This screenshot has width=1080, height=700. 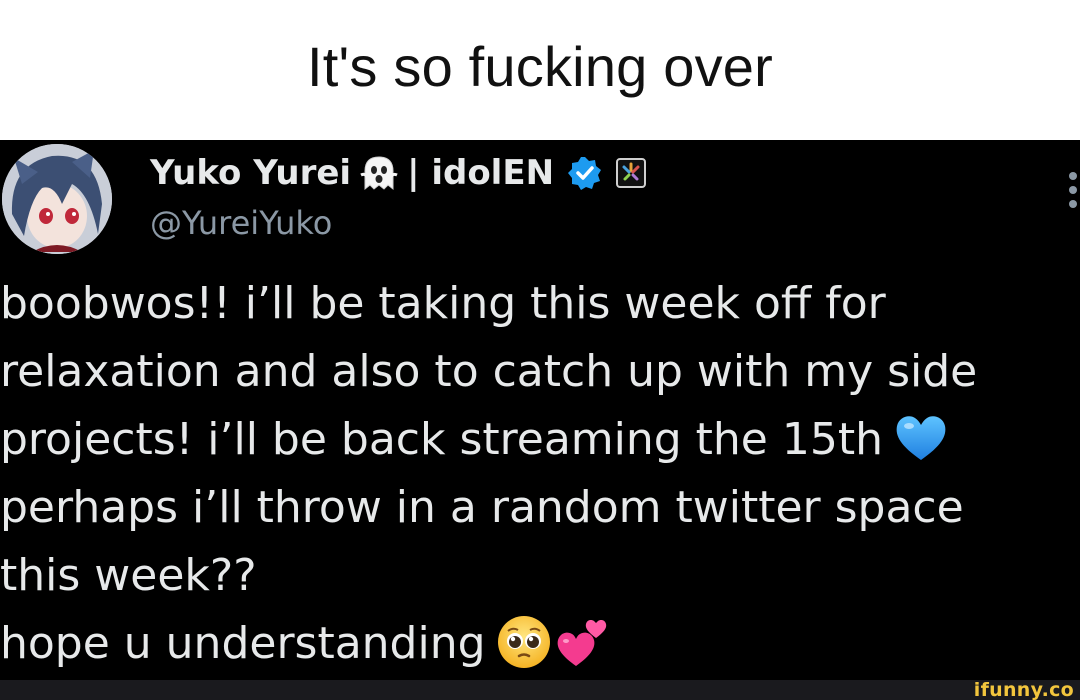 I want to click on avatar-image, so click(x=57, y=199).